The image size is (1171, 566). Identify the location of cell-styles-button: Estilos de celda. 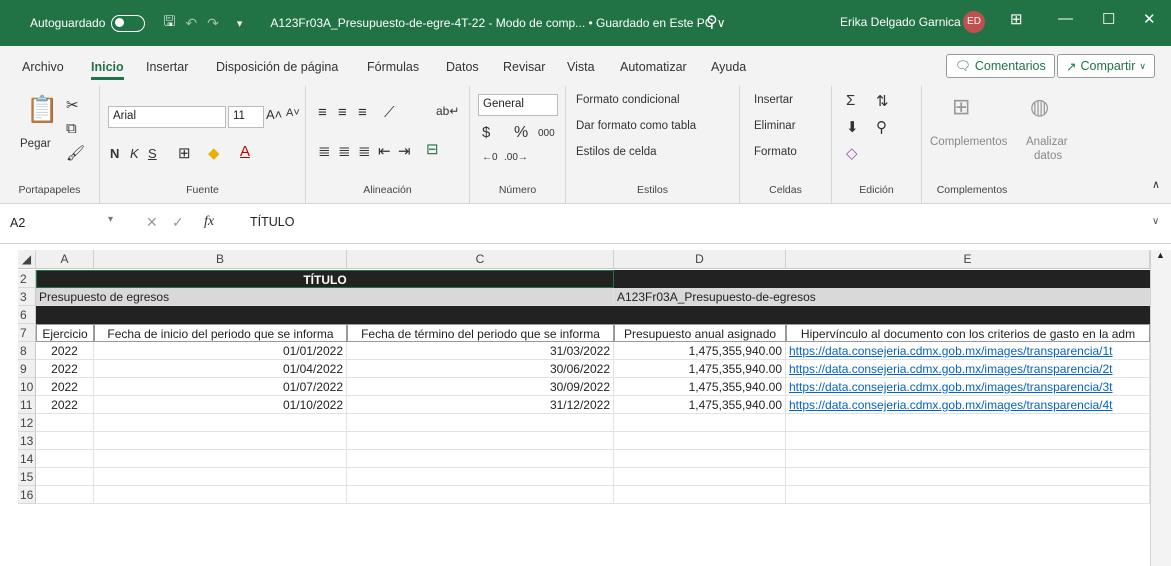
(616, 152).